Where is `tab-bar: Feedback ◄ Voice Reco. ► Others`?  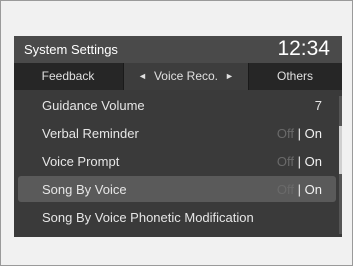
tab-bar: Feedback ◄ Voice Reco. ► Others is located at coordinates (178, 76).